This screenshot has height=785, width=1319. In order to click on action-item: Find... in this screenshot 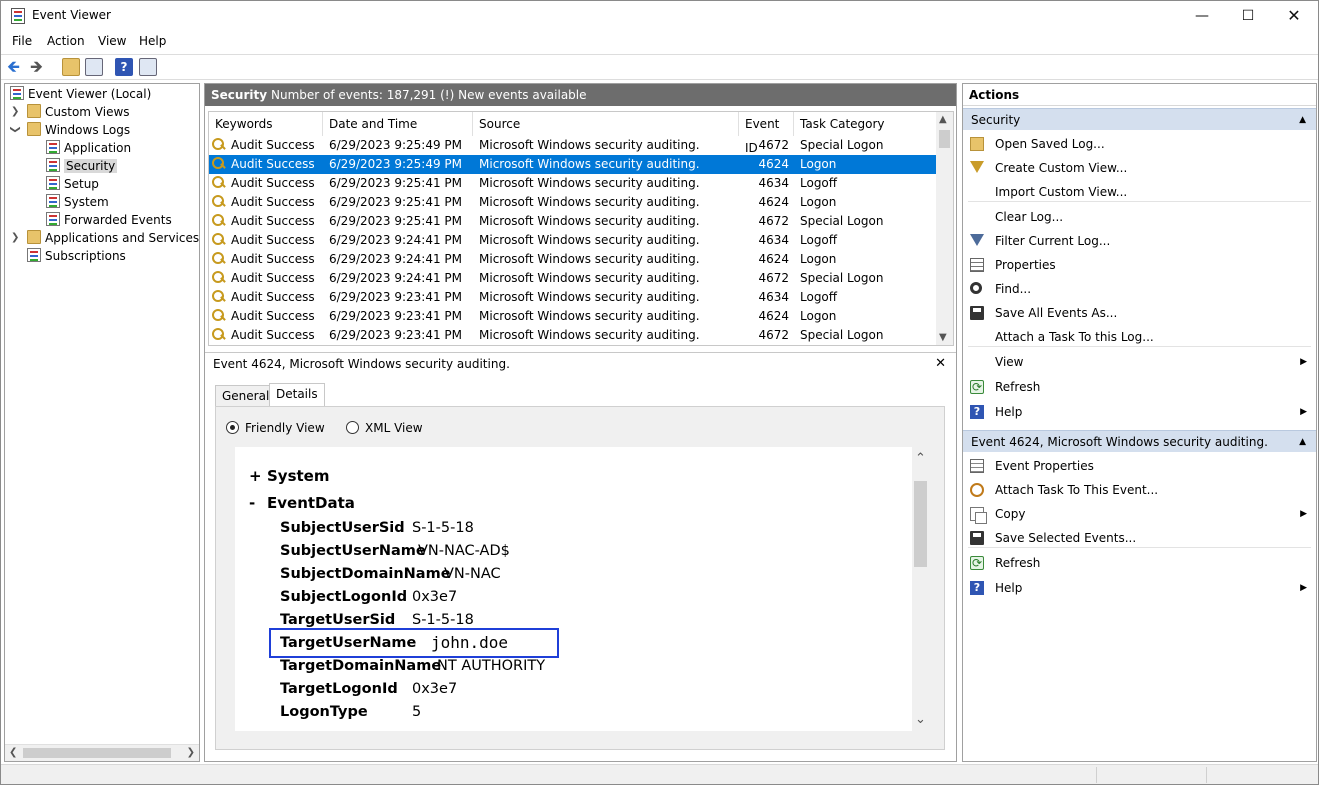, I will do `click(1139, 289)`.